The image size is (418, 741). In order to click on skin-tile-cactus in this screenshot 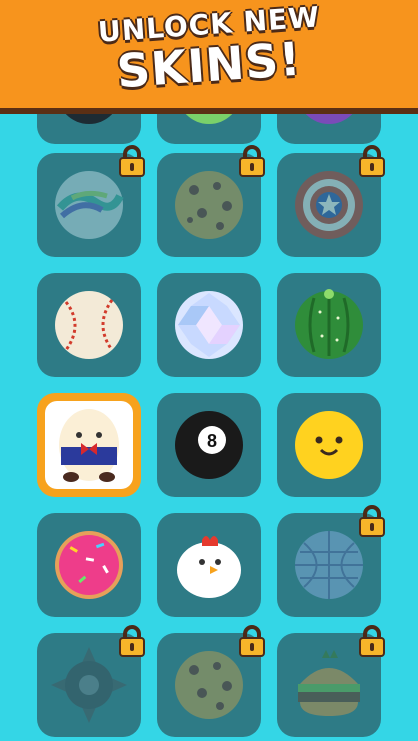, I will do `click(329, 325)`.